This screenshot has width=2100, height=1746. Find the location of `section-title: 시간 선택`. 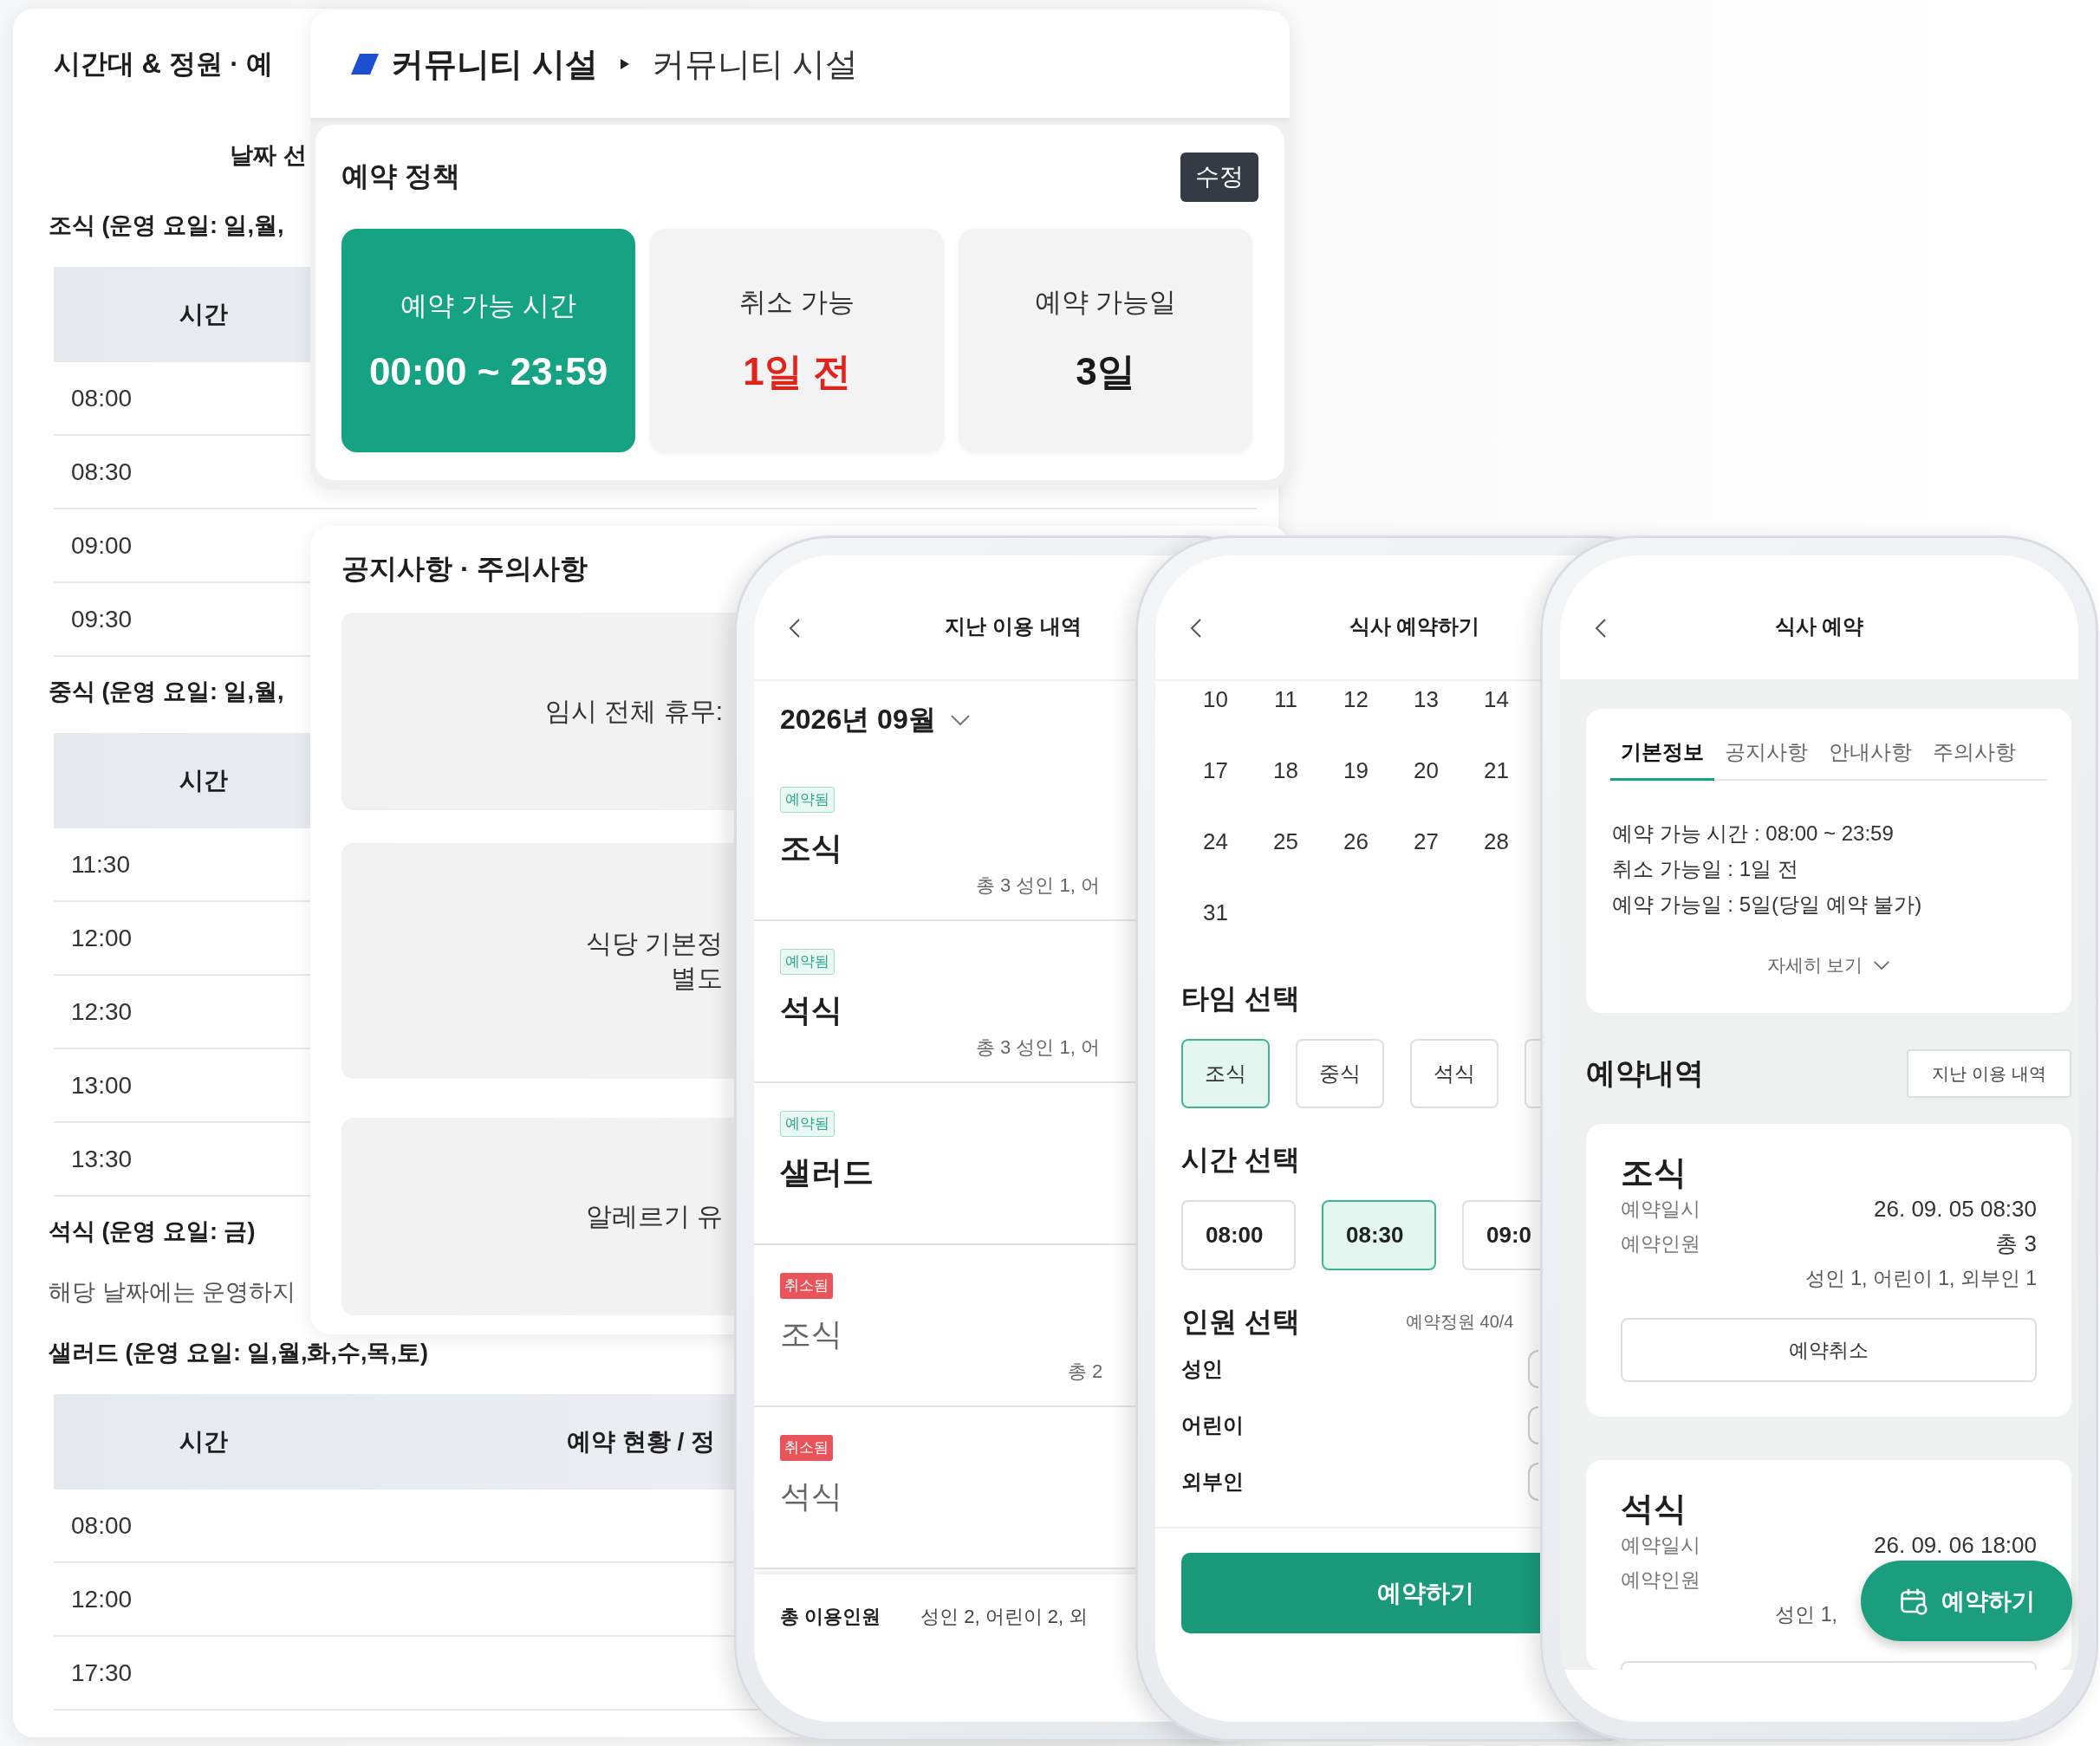

section-title: 시간 선택 is located at coordinates (1240, 1159).